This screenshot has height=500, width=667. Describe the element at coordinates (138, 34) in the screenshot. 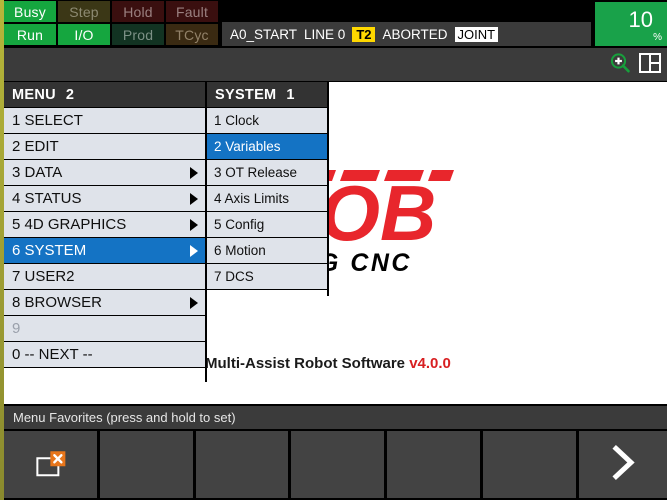

I see `status-indicator-prod: Prod` at that location.